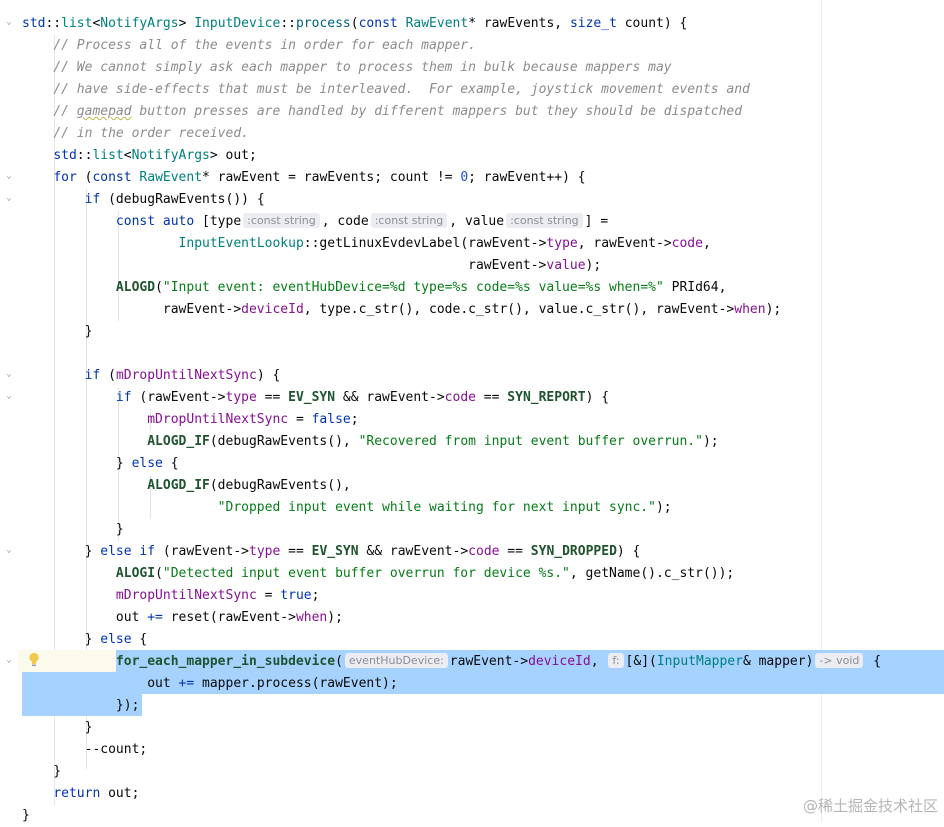  What do you see at coordinates (312, 265) in the screenshot?
I see `code-line: rawEvent->value);` at bounding box center [312, 265].